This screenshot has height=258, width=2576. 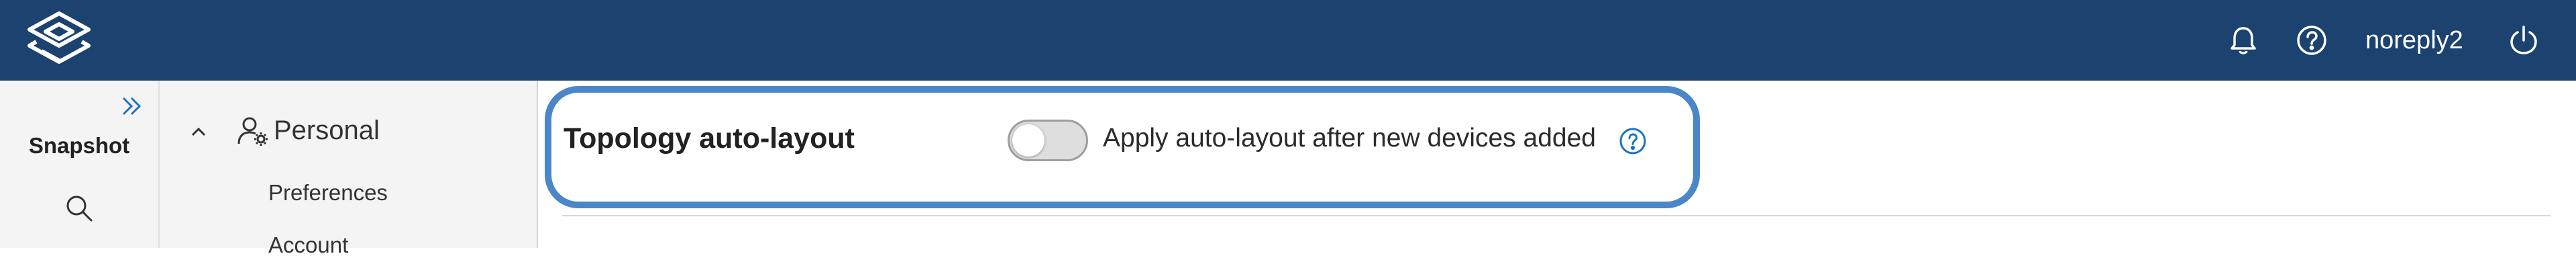 I want to click on username: noreply2, so click(x=2414, y=40).